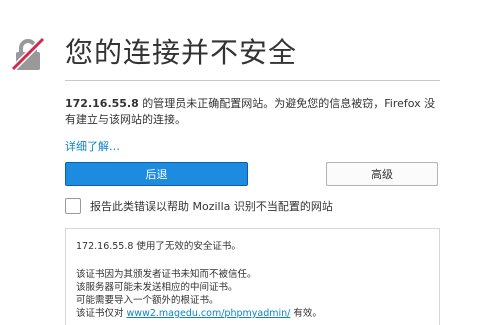 The width and height of the screenshot is (500, 325). I want to click on cert-domain-link: www2.magedu.com/phpmyadmin/, so click(209, 313).